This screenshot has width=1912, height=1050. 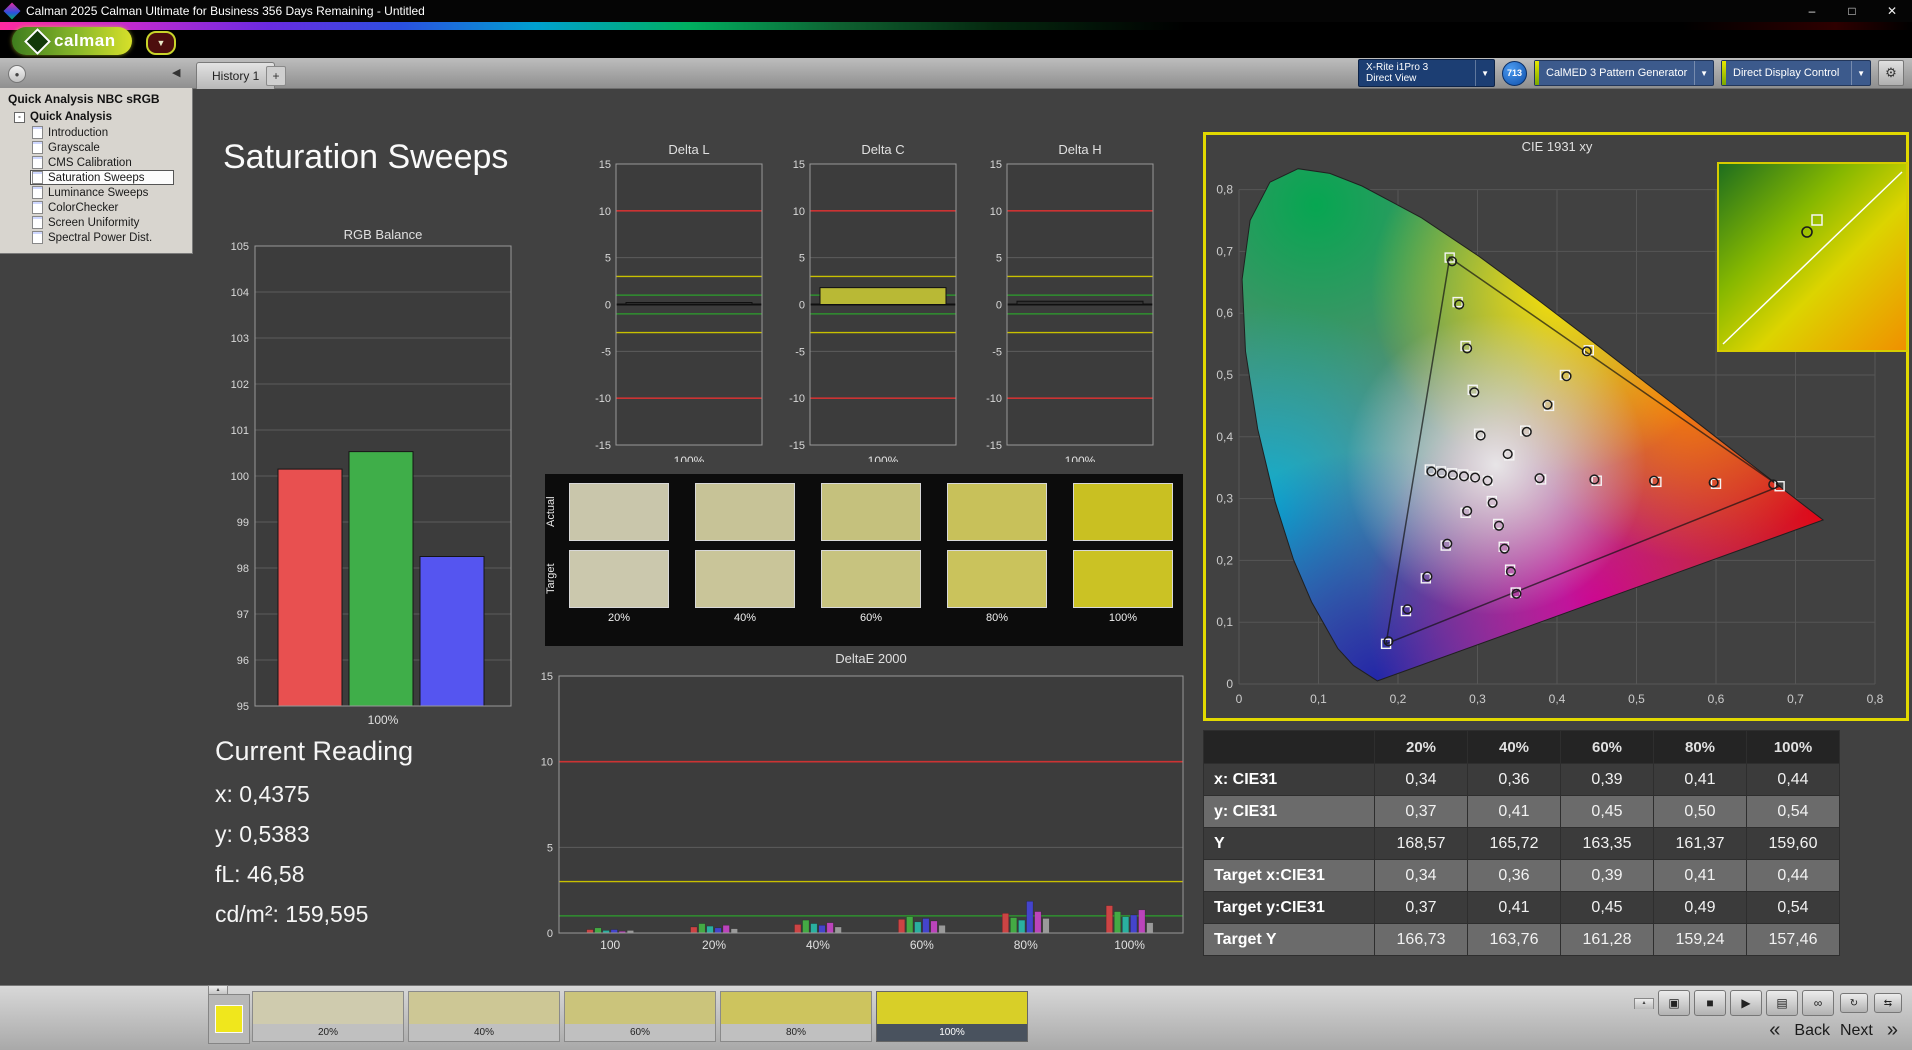 I want to click on svg-text: 0,7, so click(x=1795, y=699).